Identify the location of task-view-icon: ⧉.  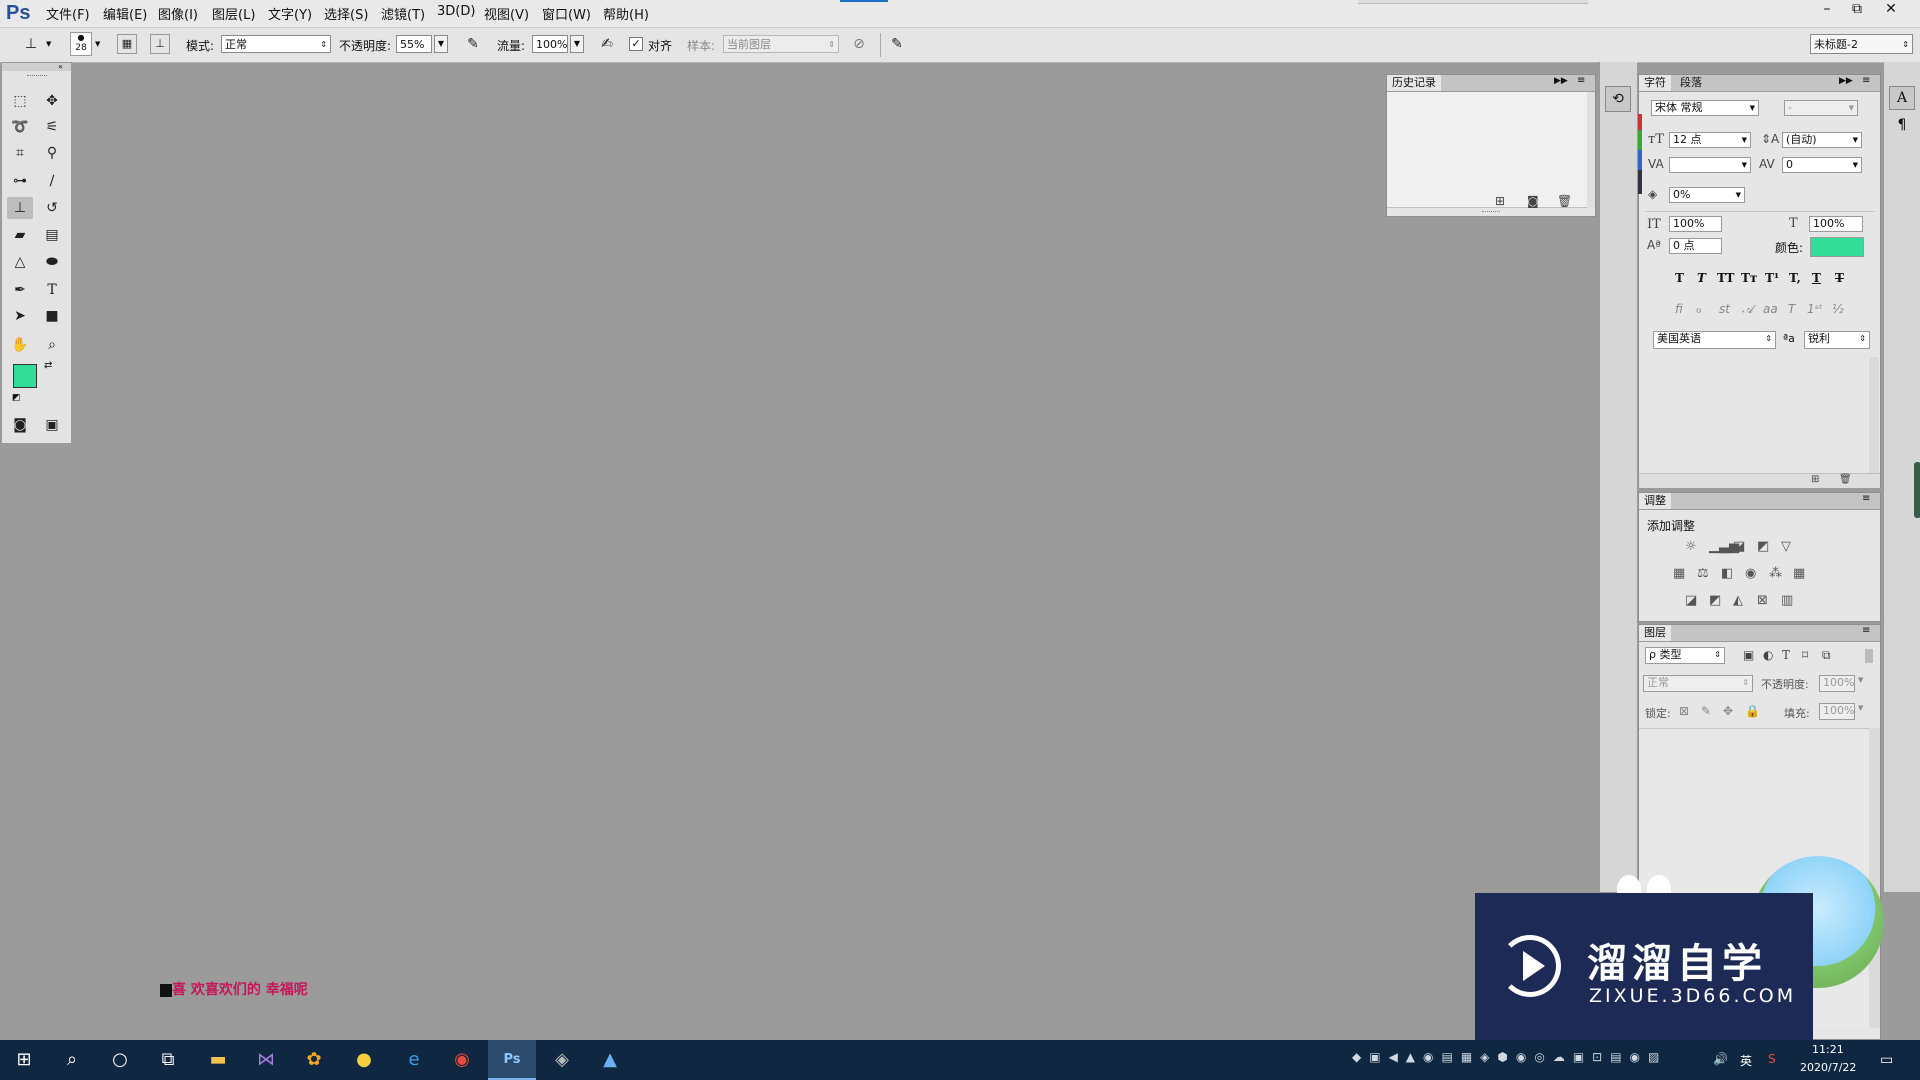
(168, 1060).